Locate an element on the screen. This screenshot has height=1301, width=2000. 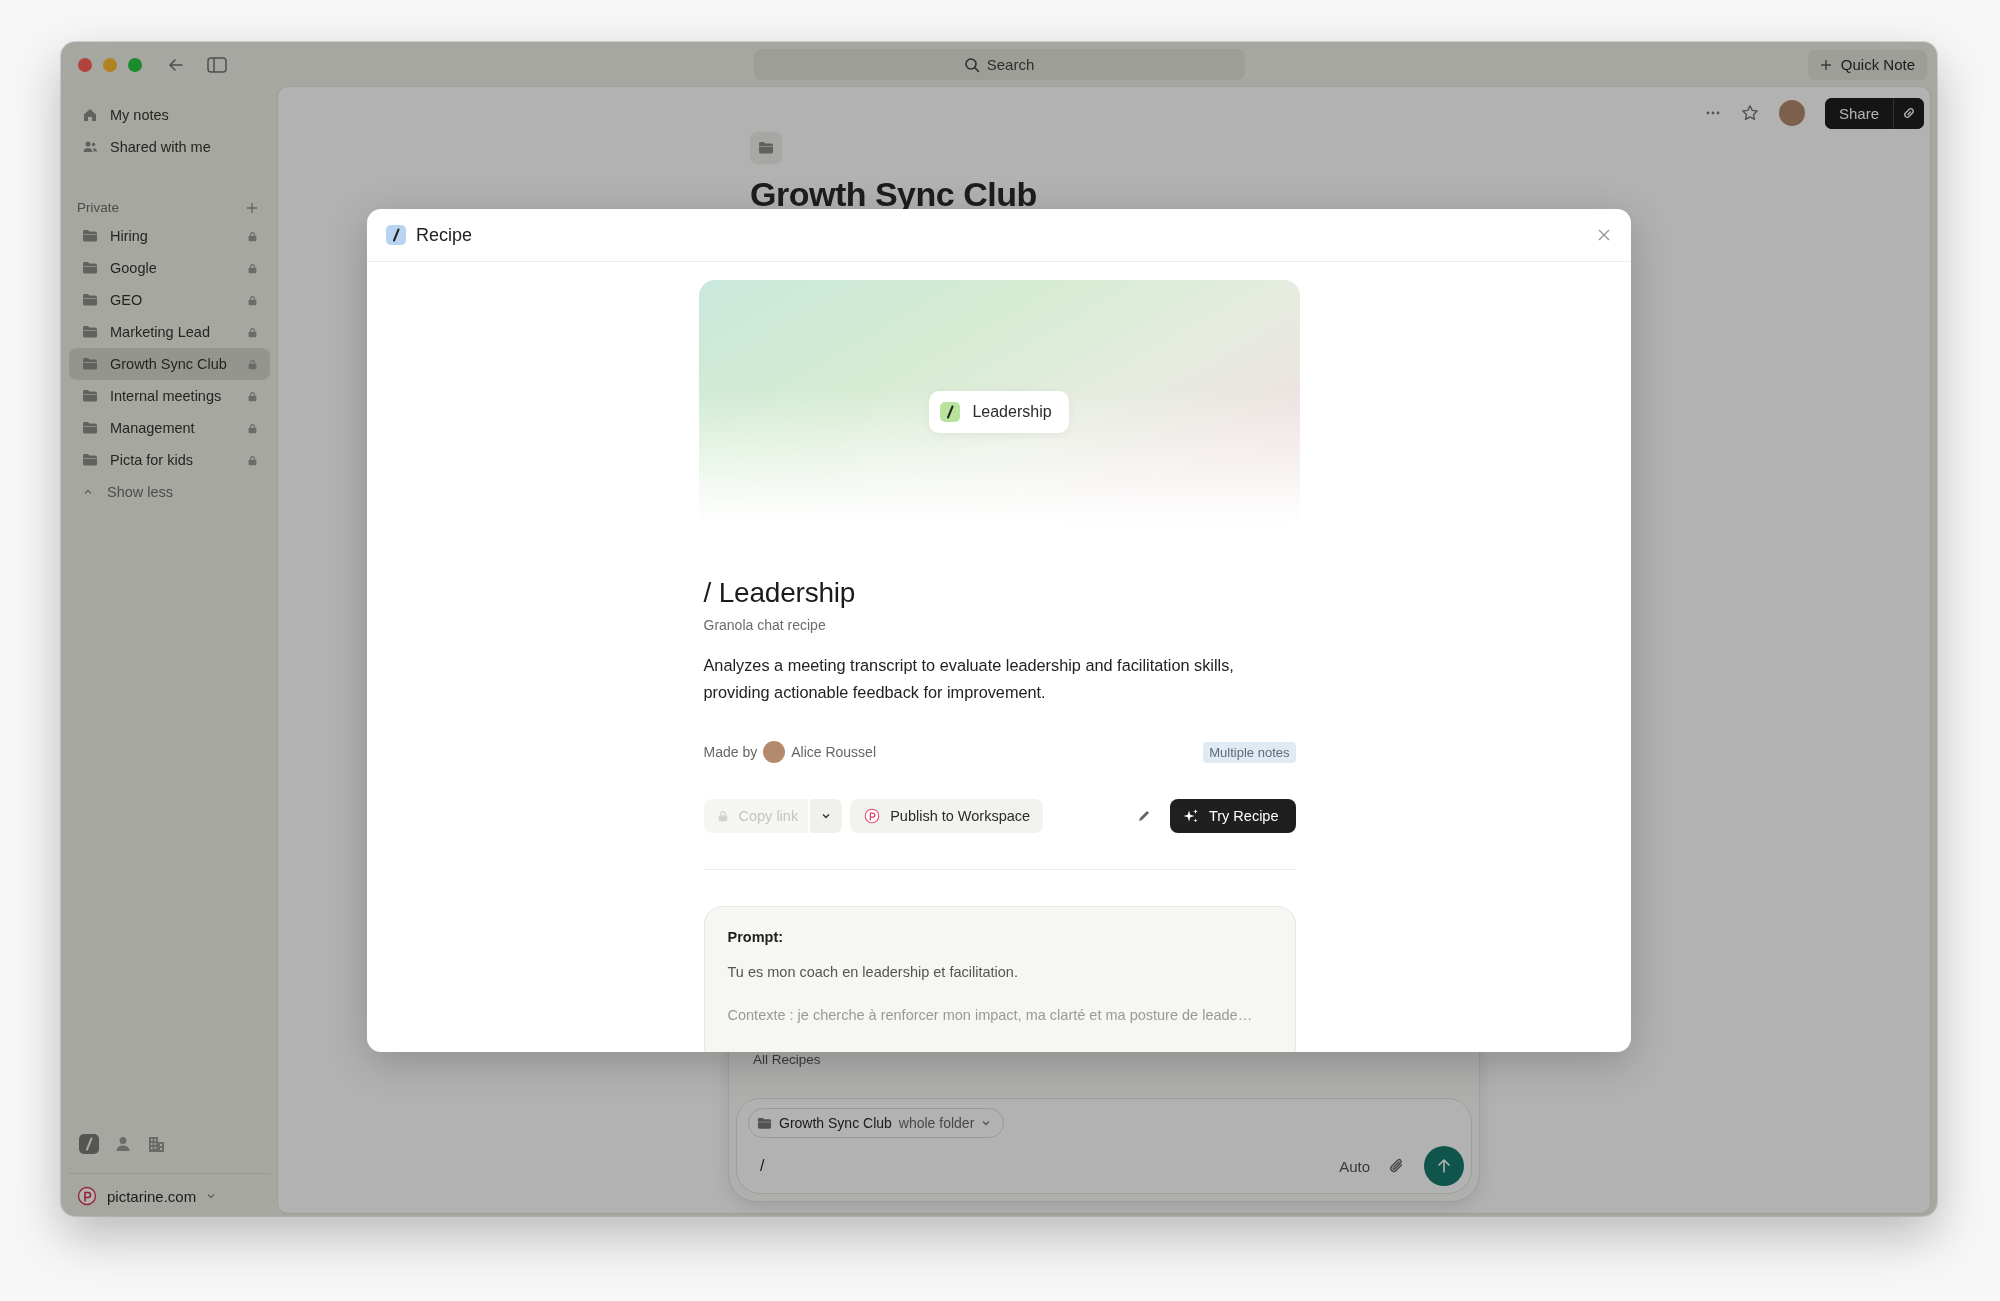
workspace-switcher: pictarine.com is located at coordinates (169, 1190).